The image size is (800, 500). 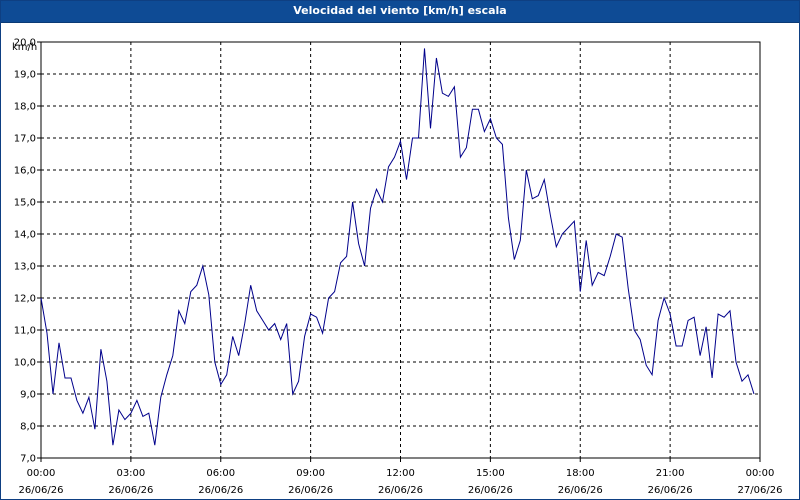 What do you see at coordinates (25, 267) in the screenshot?
I see `y-tick-label: 13,0` at bounding box center [25, 267].